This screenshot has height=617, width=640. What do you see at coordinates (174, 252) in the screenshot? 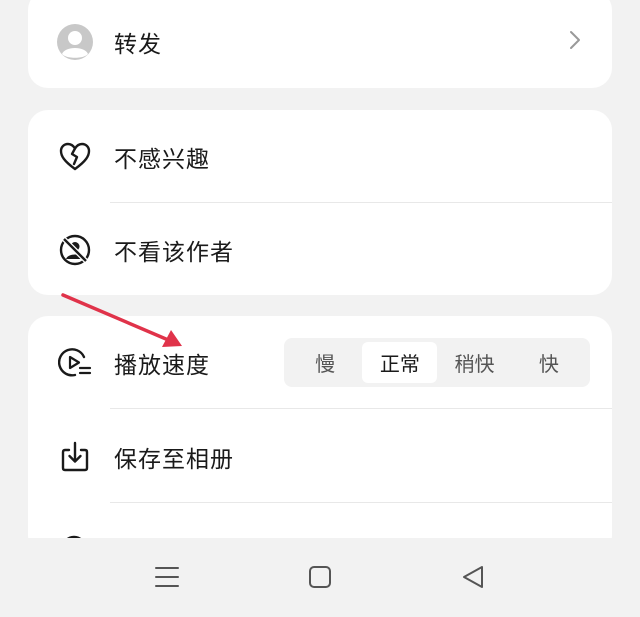
I see `hide-author-label: 不看该作者` at bounding box center [174, 252].